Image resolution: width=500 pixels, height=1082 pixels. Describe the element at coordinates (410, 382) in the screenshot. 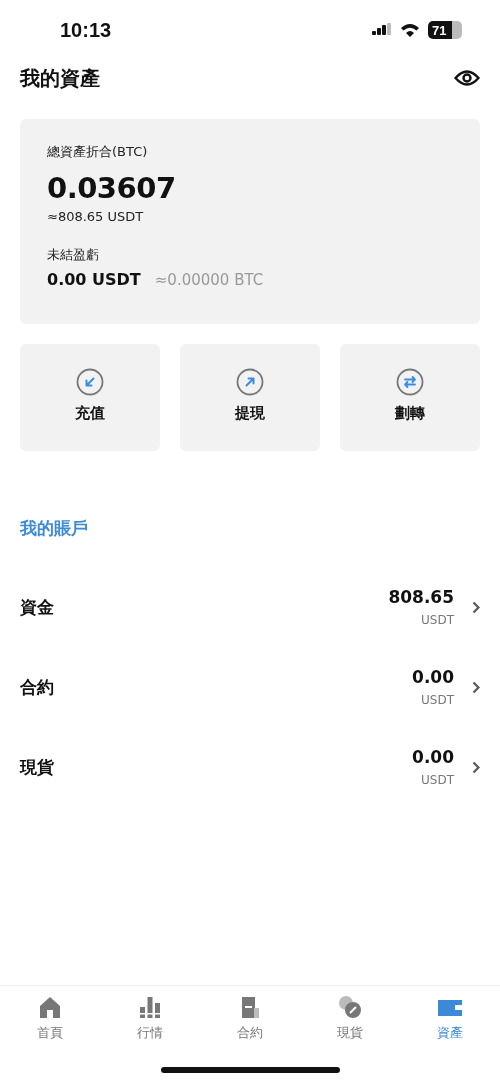

I see `swap-arrows-icon` at that location.